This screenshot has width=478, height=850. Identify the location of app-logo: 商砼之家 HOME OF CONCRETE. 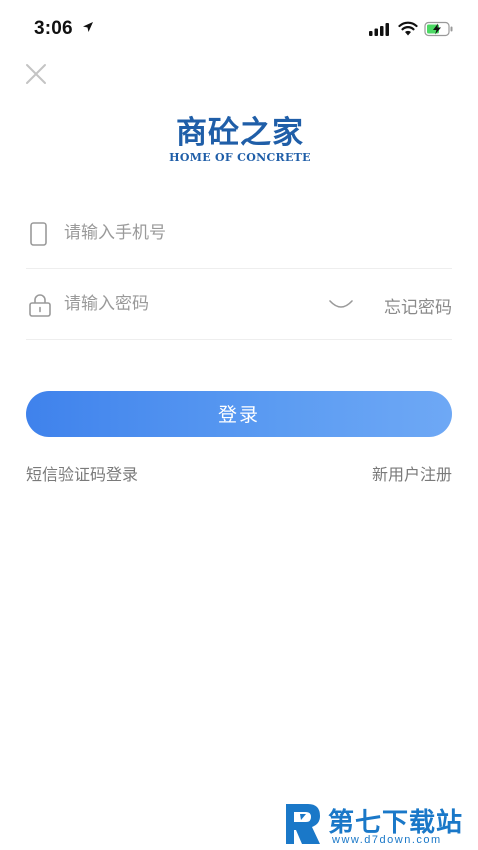
(240, 141).